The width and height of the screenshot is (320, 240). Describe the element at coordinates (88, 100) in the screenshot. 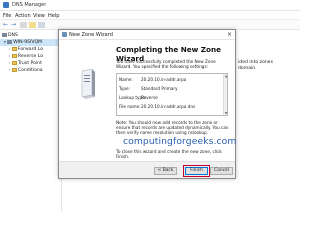

I see `wizard-side-graphic` at that location.